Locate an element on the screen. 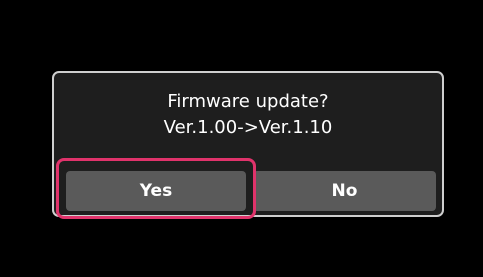 The image size is (483, 277). no-button: No is located at coordinates (344, 191).